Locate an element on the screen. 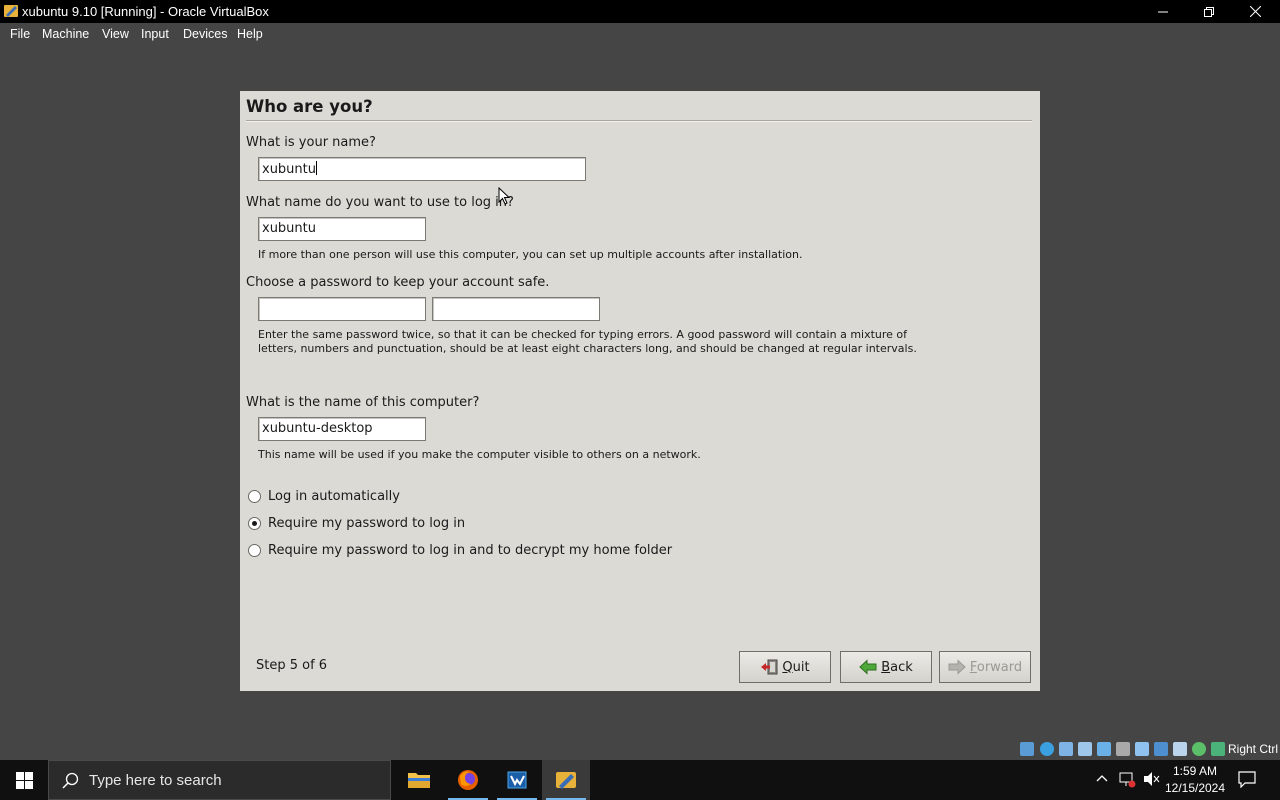 Image resolution: width=1280 pixels, height=800 pixels. menu-input: Input is located at coordinates (155, 34).